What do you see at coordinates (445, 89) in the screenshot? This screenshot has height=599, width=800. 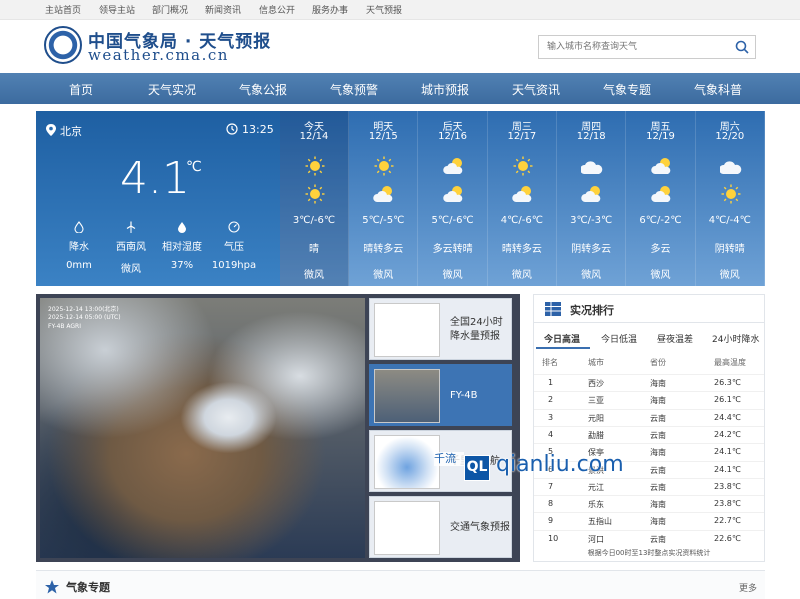 I see `nav-item-city-forecast: 城市预报` at bounding box center [445, 89].